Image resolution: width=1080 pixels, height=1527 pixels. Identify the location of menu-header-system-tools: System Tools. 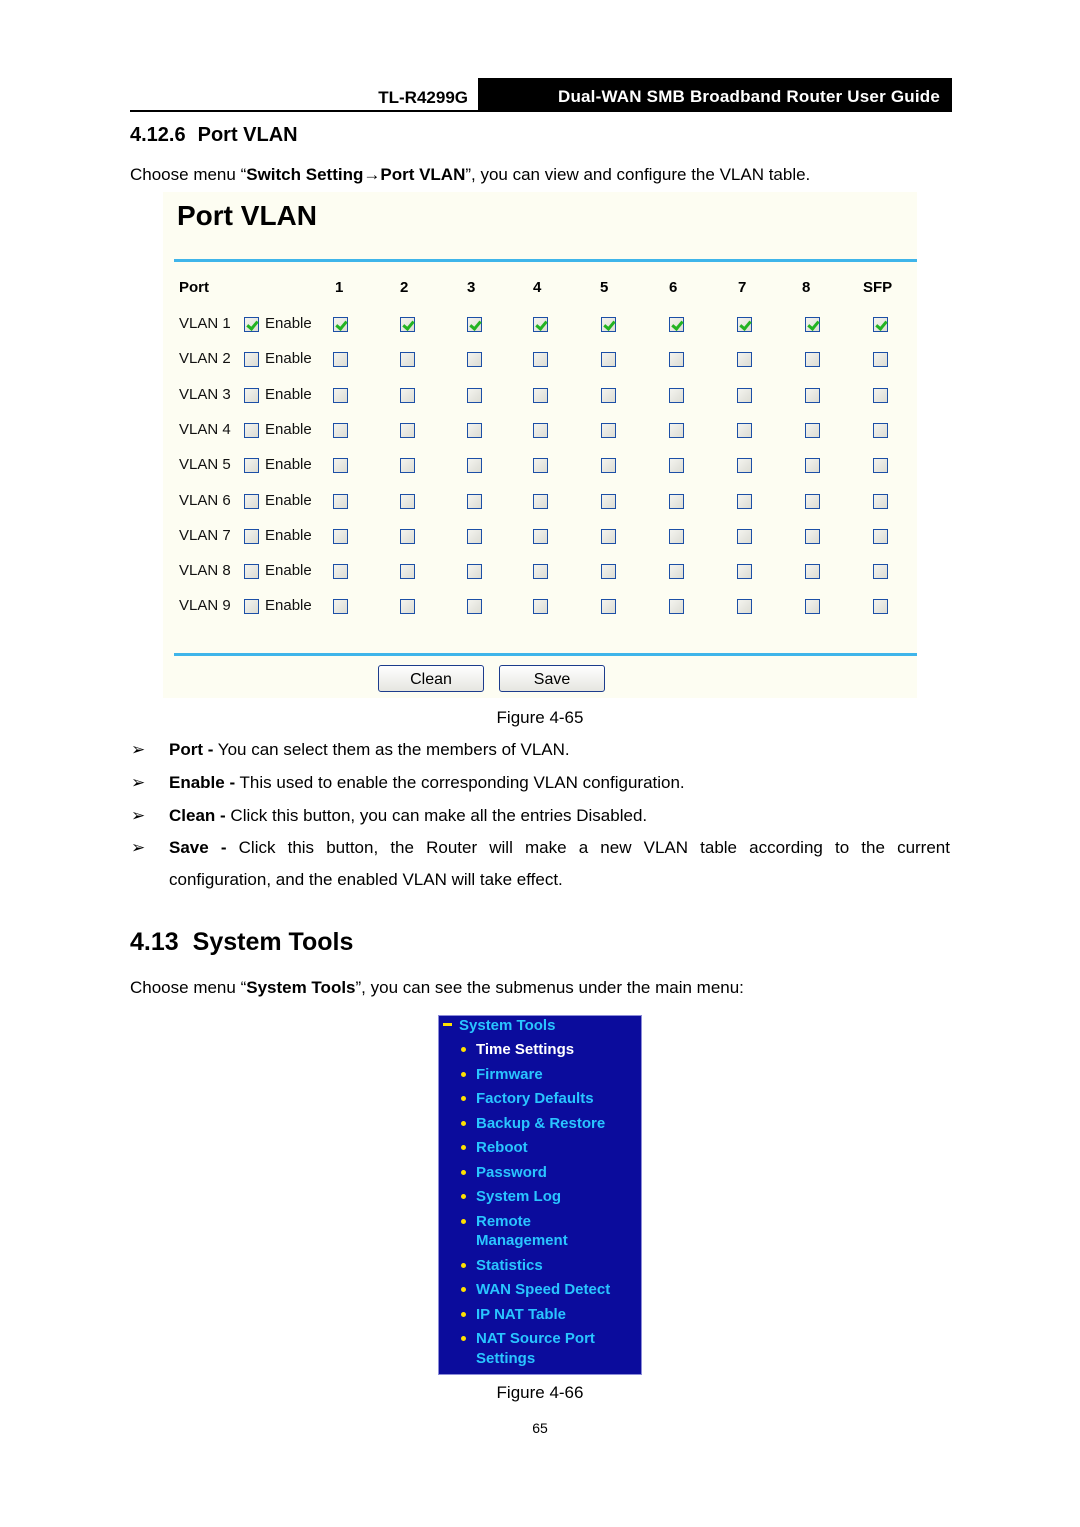
(499, 1025).